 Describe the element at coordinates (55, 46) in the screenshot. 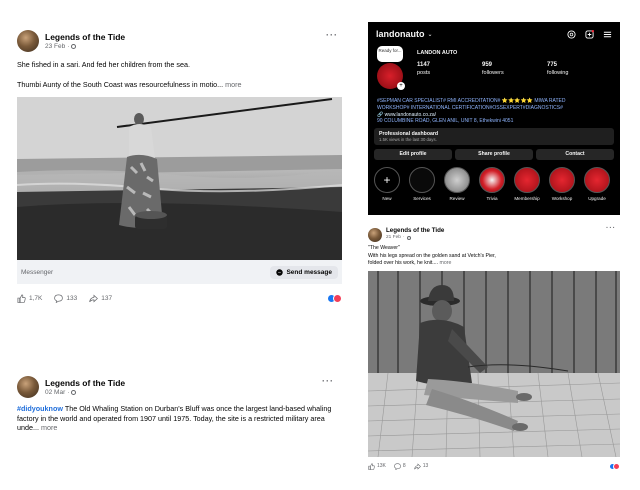

I see `post-date: 23 Feb` at that location.